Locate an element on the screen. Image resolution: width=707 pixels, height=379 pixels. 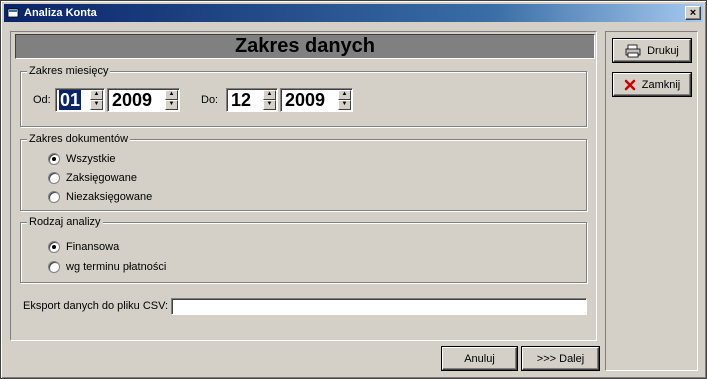
radio-documents-unposted: Niezaksięgowane is located at coordinates (100, 197).